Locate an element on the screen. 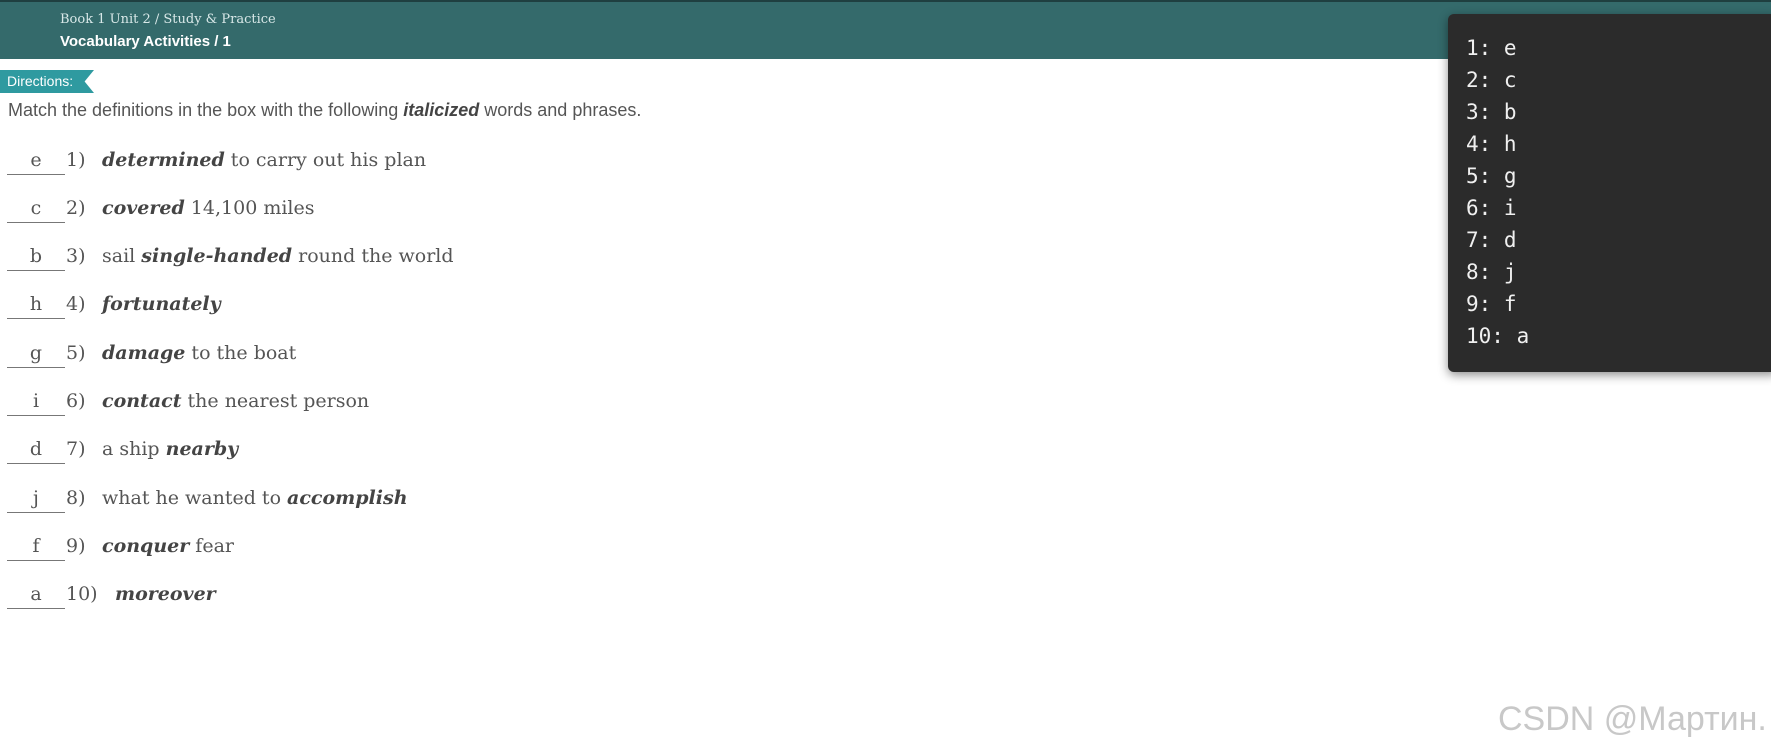  item-number: 5) is located at coordinates (76, 353).